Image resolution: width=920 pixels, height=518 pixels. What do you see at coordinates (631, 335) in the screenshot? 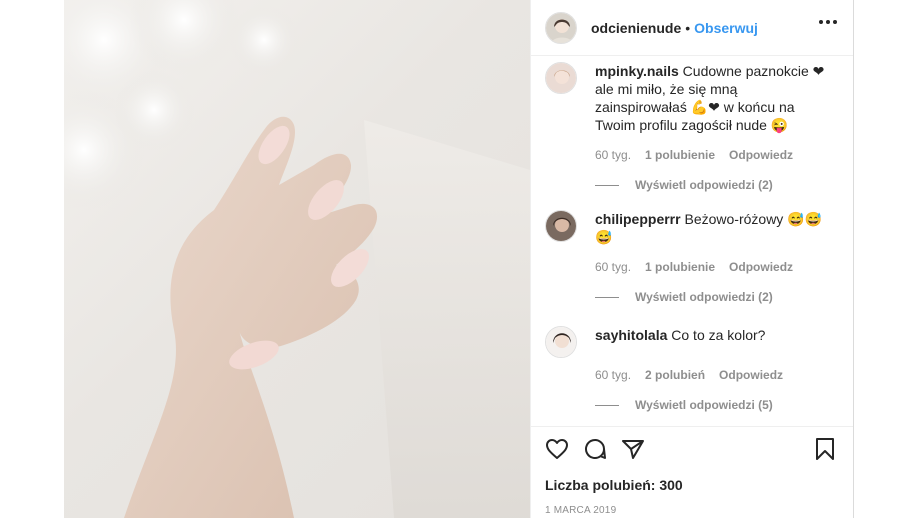
I see `comment-username: sayhitolala` at bounding box center [631, 335].